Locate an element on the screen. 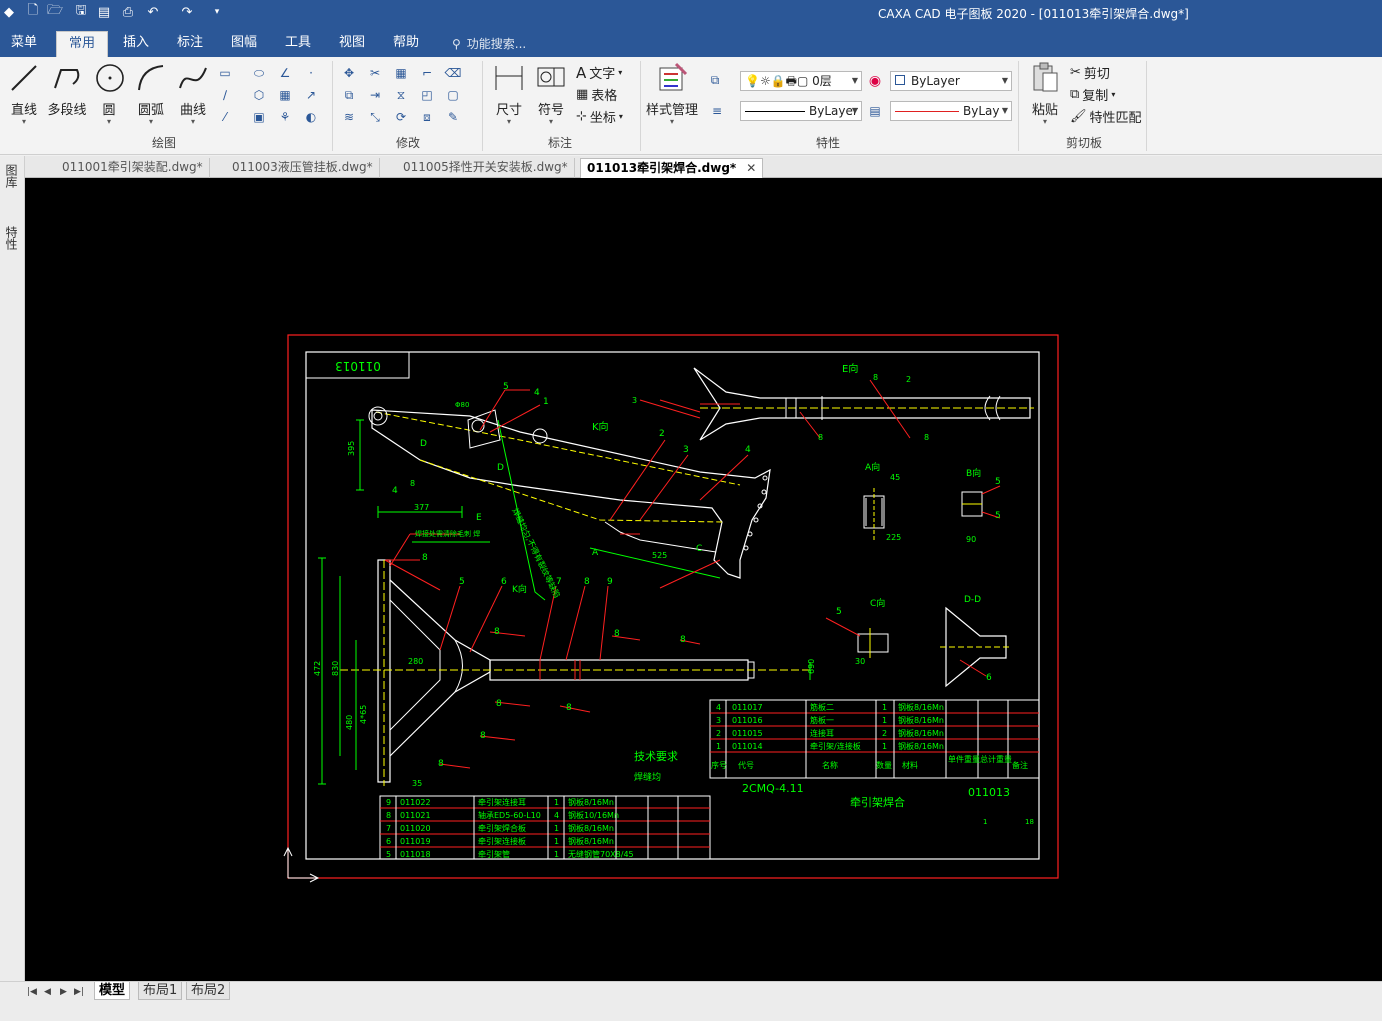 The image size is (1382, 1021). doc-tab-011005: 011005择性开关安装板.dwg* is located at coordinates (486, 168).